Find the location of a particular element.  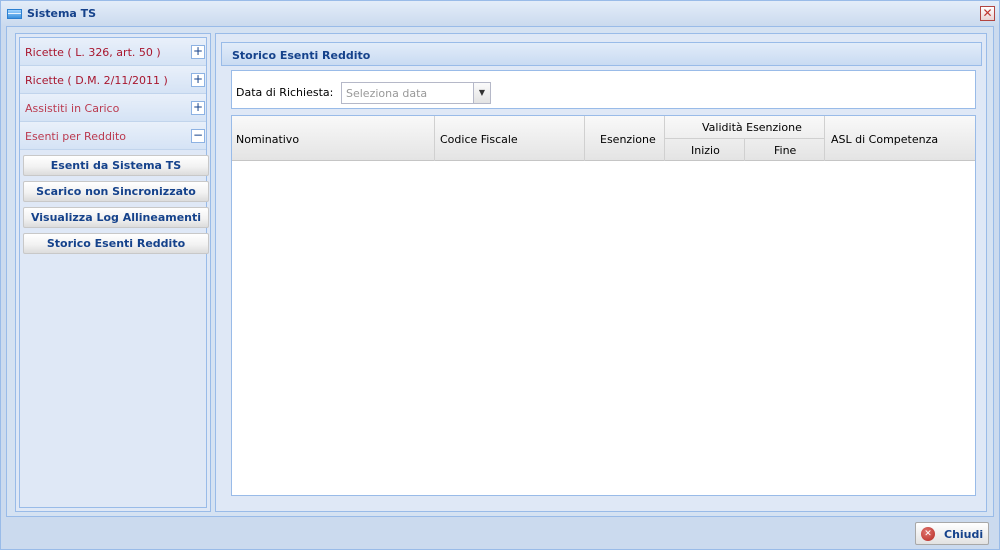

accordion-label: Ricette ( D.M. 2/11/2011 ) is located at coordinates (96, 80).